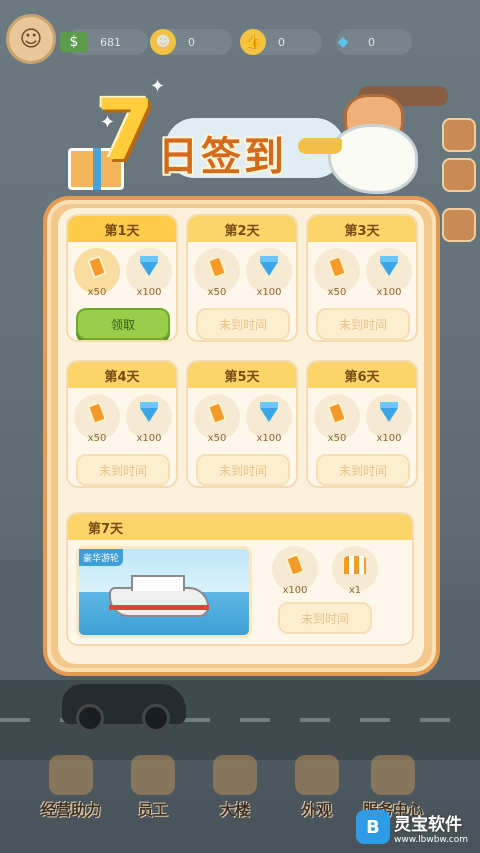 The width and height of the screenshot is (480, 853). What do you see at coordinates (362, 229) in the screenshot?
I see `day-label: 第3天` at bounding box center [362, 229].